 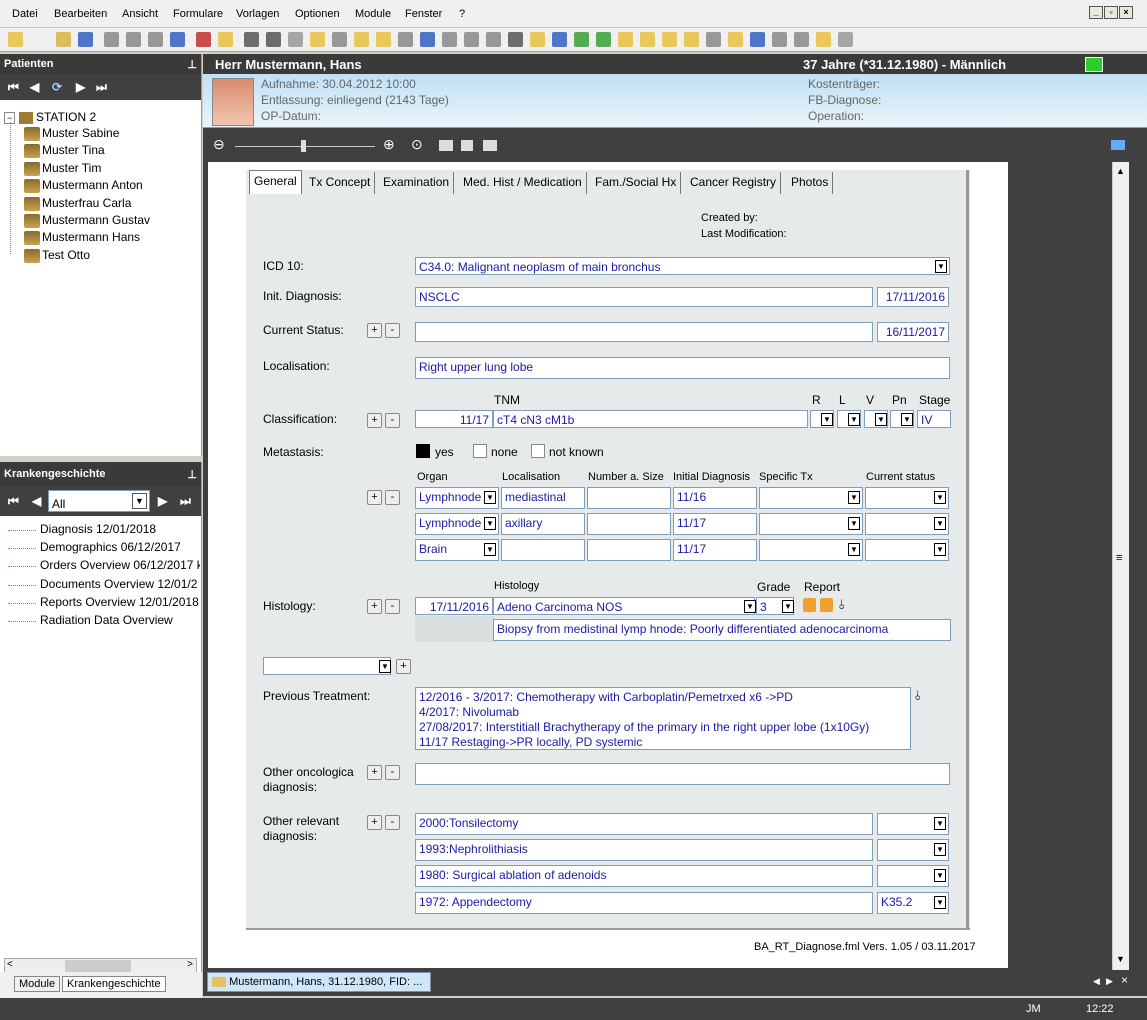 What do you see at coordinates (219, 144) in the screenshot?
I see `zoom-out-icon: ⊖` at bounding box center [219, 144].